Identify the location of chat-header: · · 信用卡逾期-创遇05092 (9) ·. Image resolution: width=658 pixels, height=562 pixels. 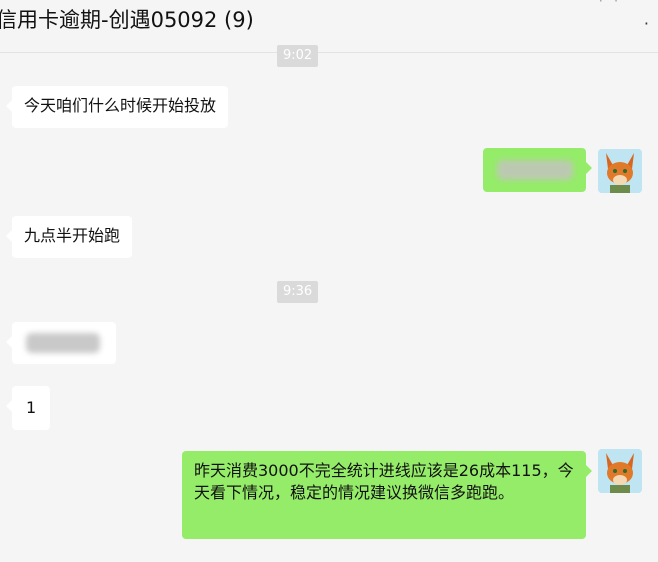
(329, 26).